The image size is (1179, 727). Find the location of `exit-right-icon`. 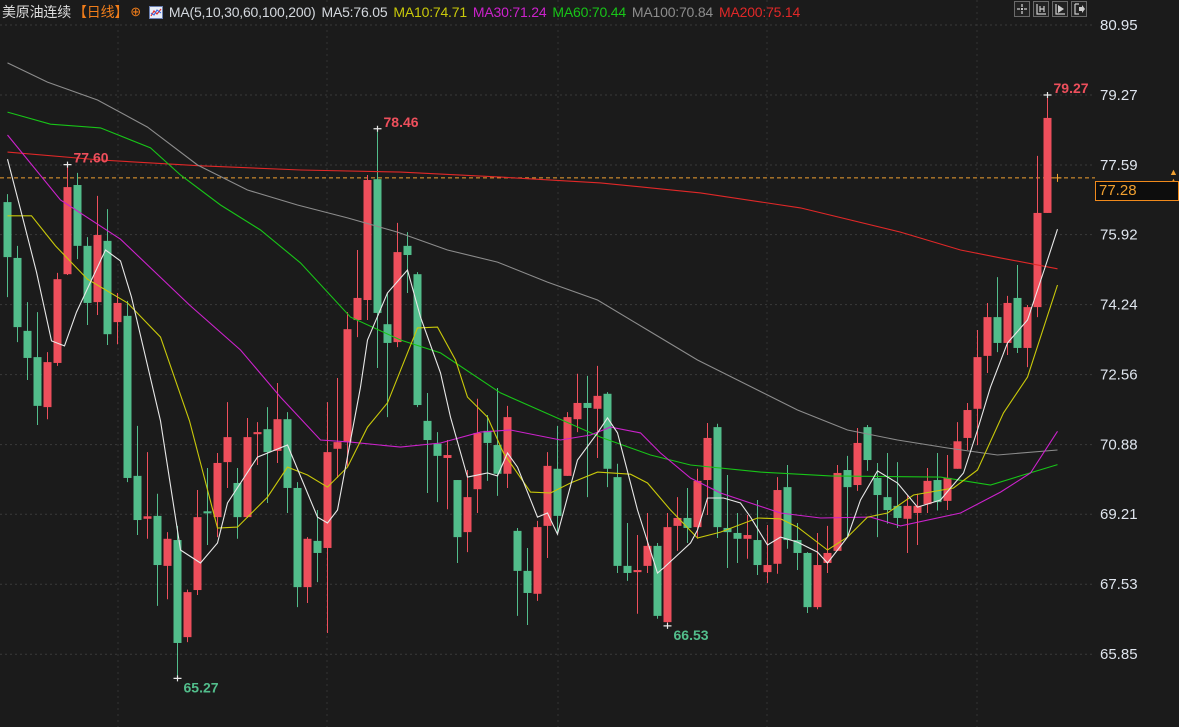

exit-right-icon is located at coordinates (1079, 9).